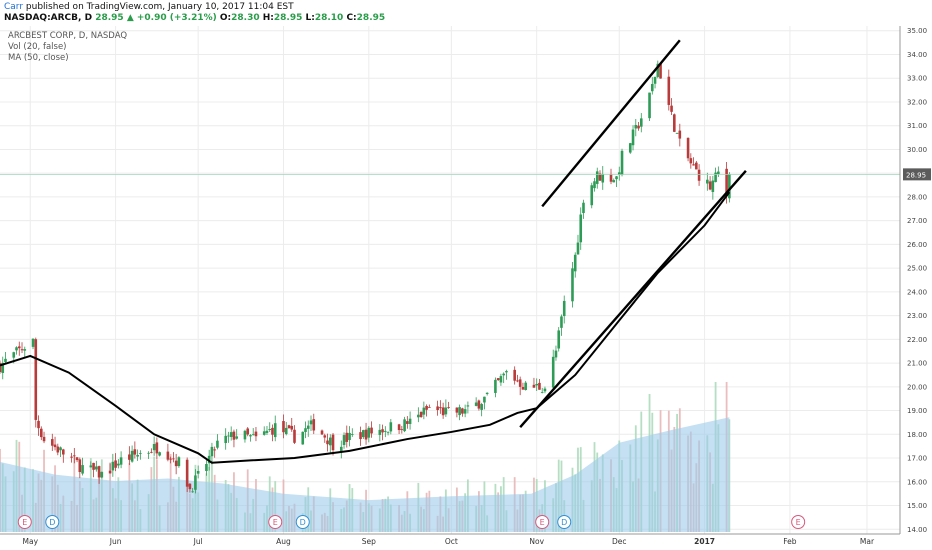 This screenshot has height=550, width=932. What do you see at coordinates (917, 316) in the screenshot?
I see `price-tick-label: 23.00` at bounding box center [917, 316].